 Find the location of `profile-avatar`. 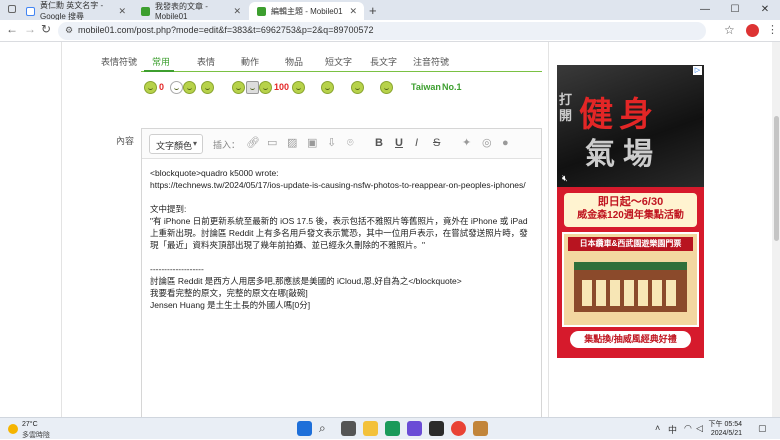

profile-avatar is located at coordinates (752, 30).